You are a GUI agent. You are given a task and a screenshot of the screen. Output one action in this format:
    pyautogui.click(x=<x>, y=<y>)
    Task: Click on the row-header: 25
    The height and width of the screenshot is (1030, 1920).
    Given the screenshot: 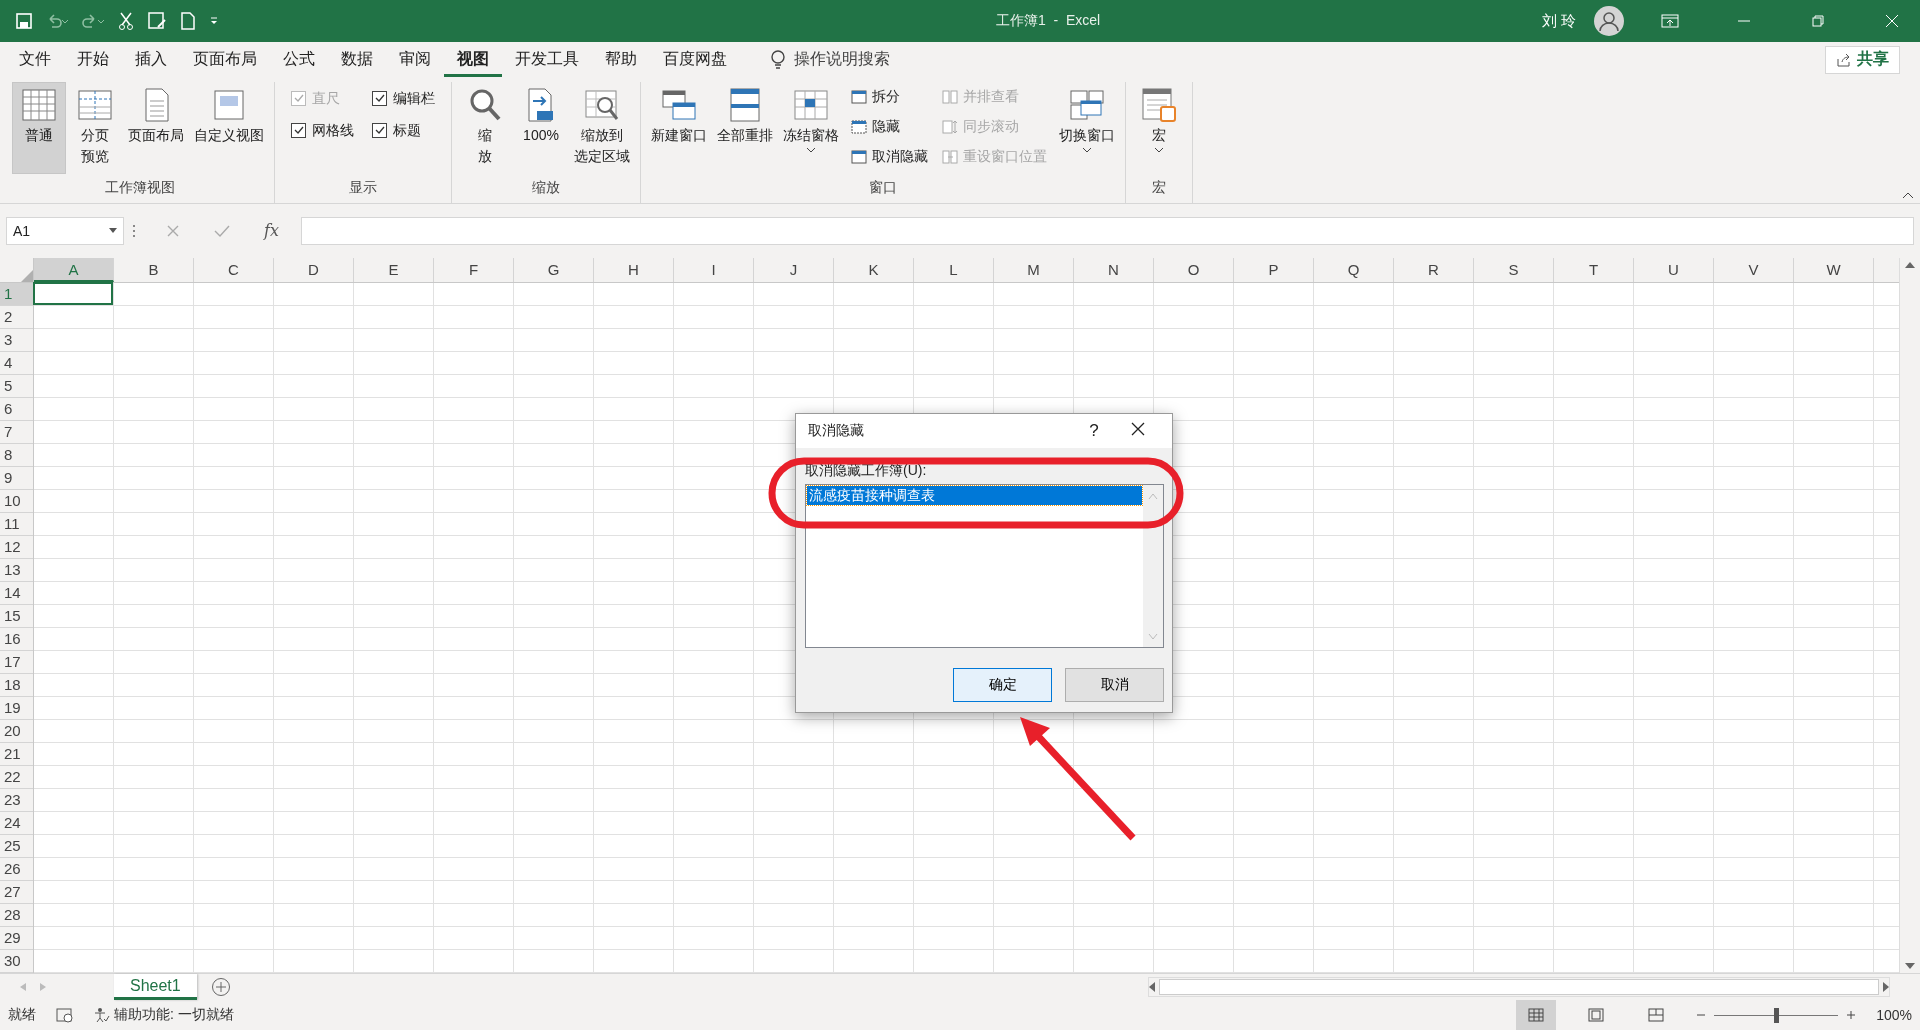 What is the action you would take?
    pyautogui.click(x=16, y=846)
    